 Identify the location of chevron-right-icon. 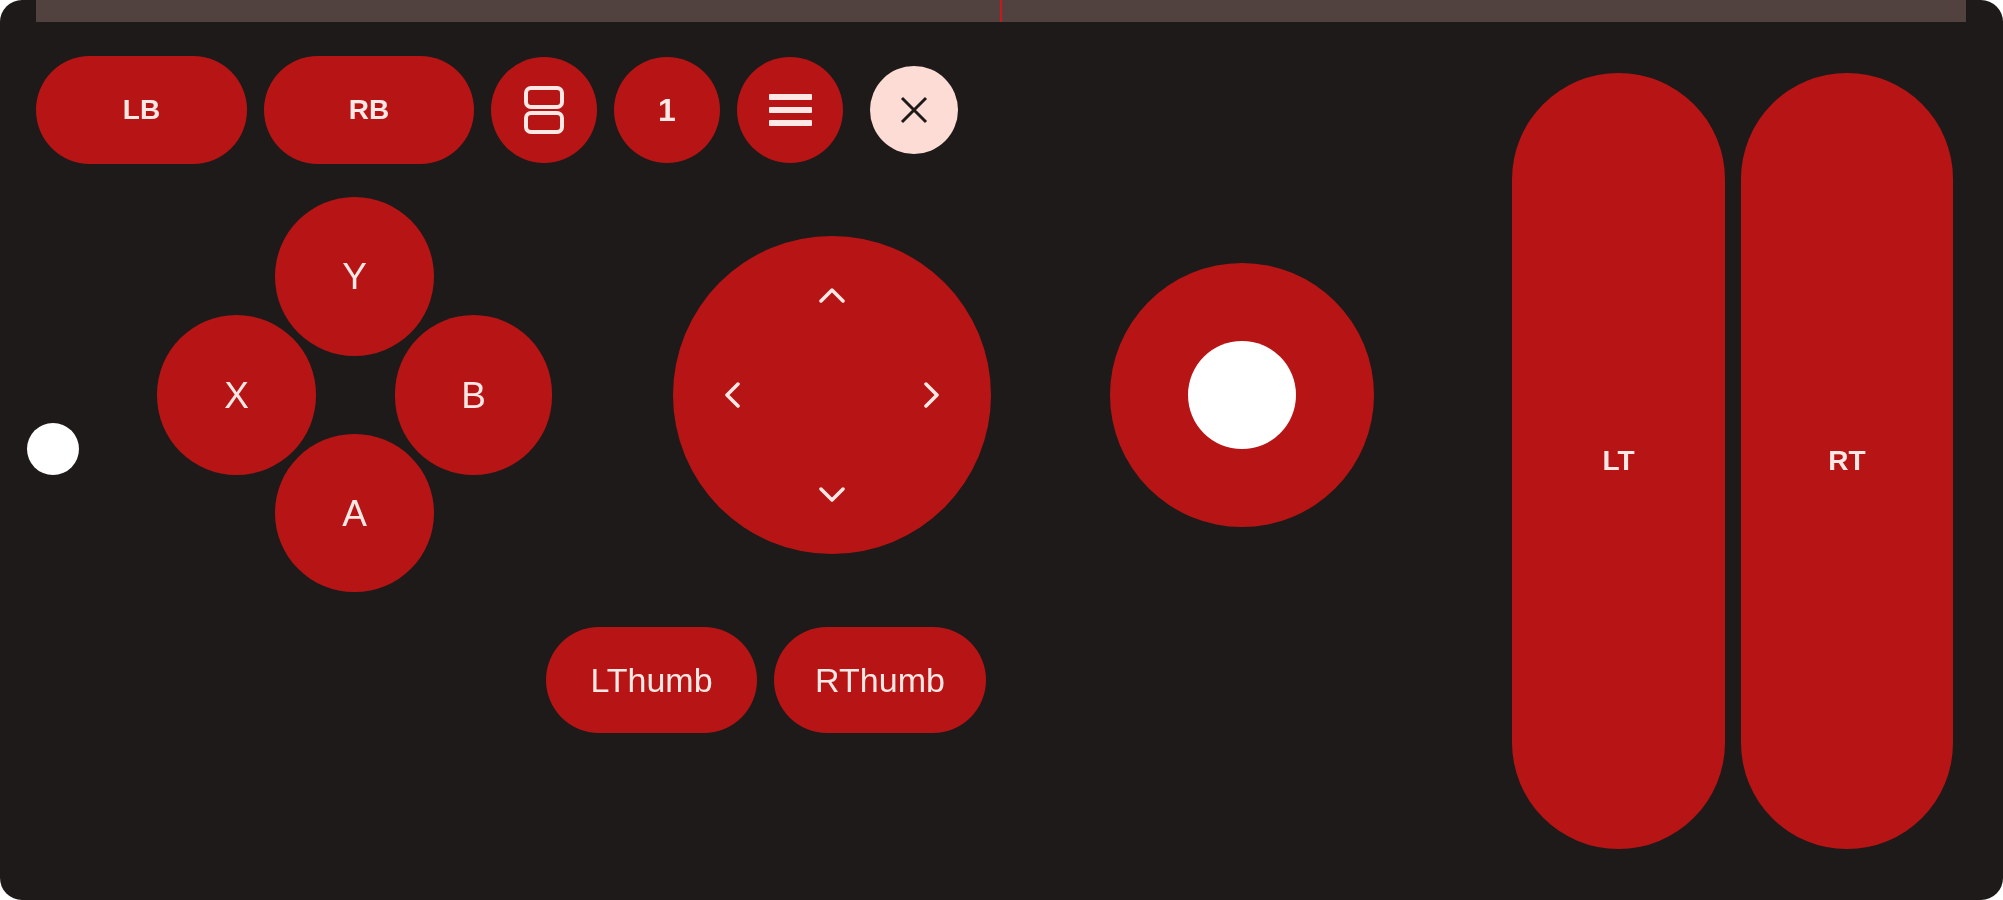
(932, 394).